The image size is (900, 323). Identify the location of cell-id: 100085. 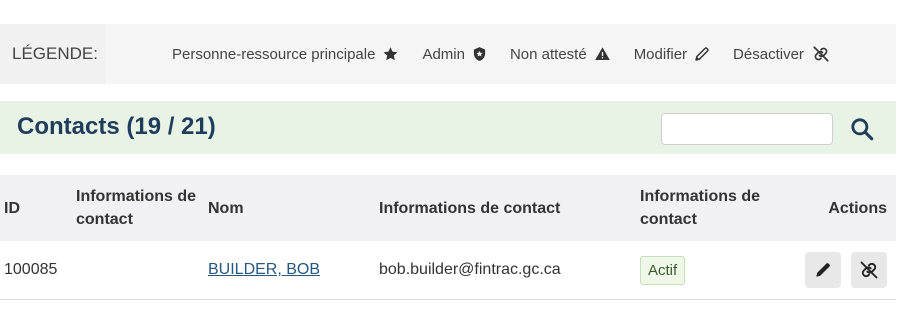
(35, 270).